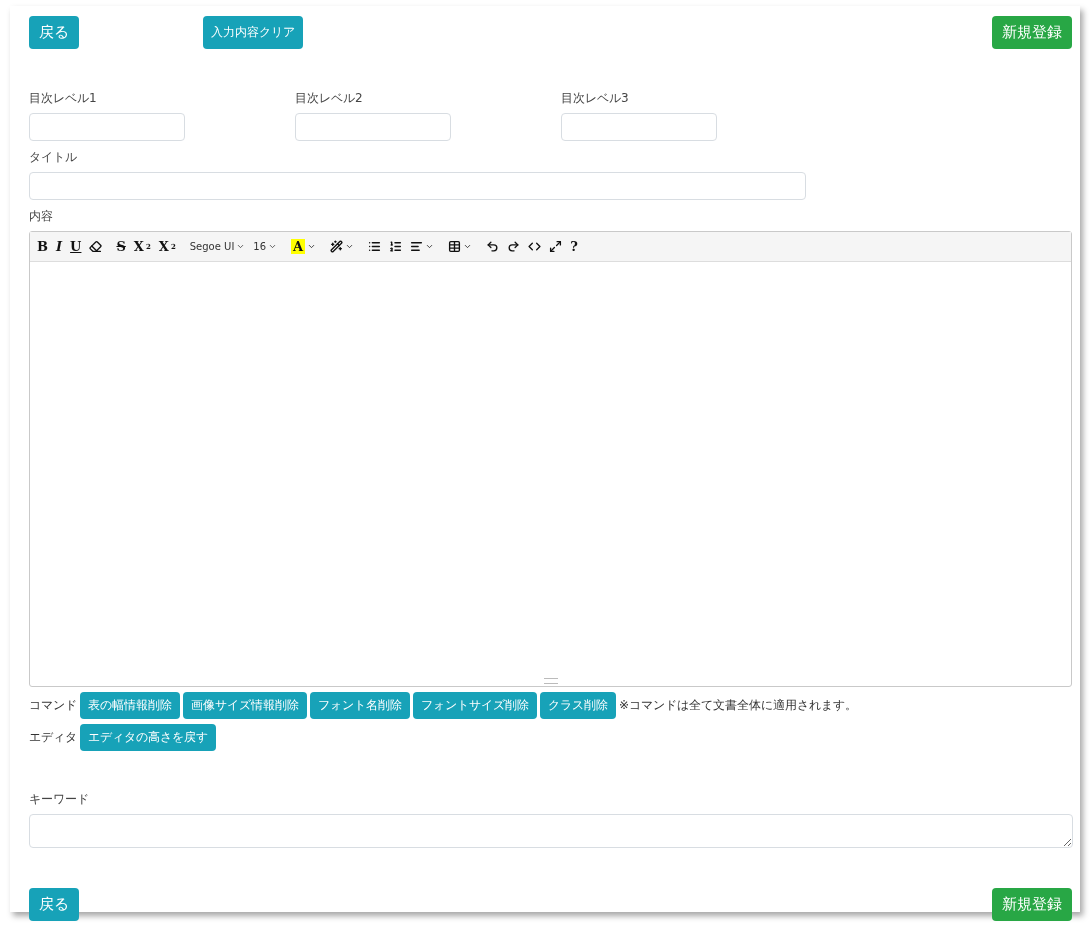 The image size is (1092, 930). Describe the element at coordinates (514, 246) in the screenshot. I see `redo-icon` at that location.